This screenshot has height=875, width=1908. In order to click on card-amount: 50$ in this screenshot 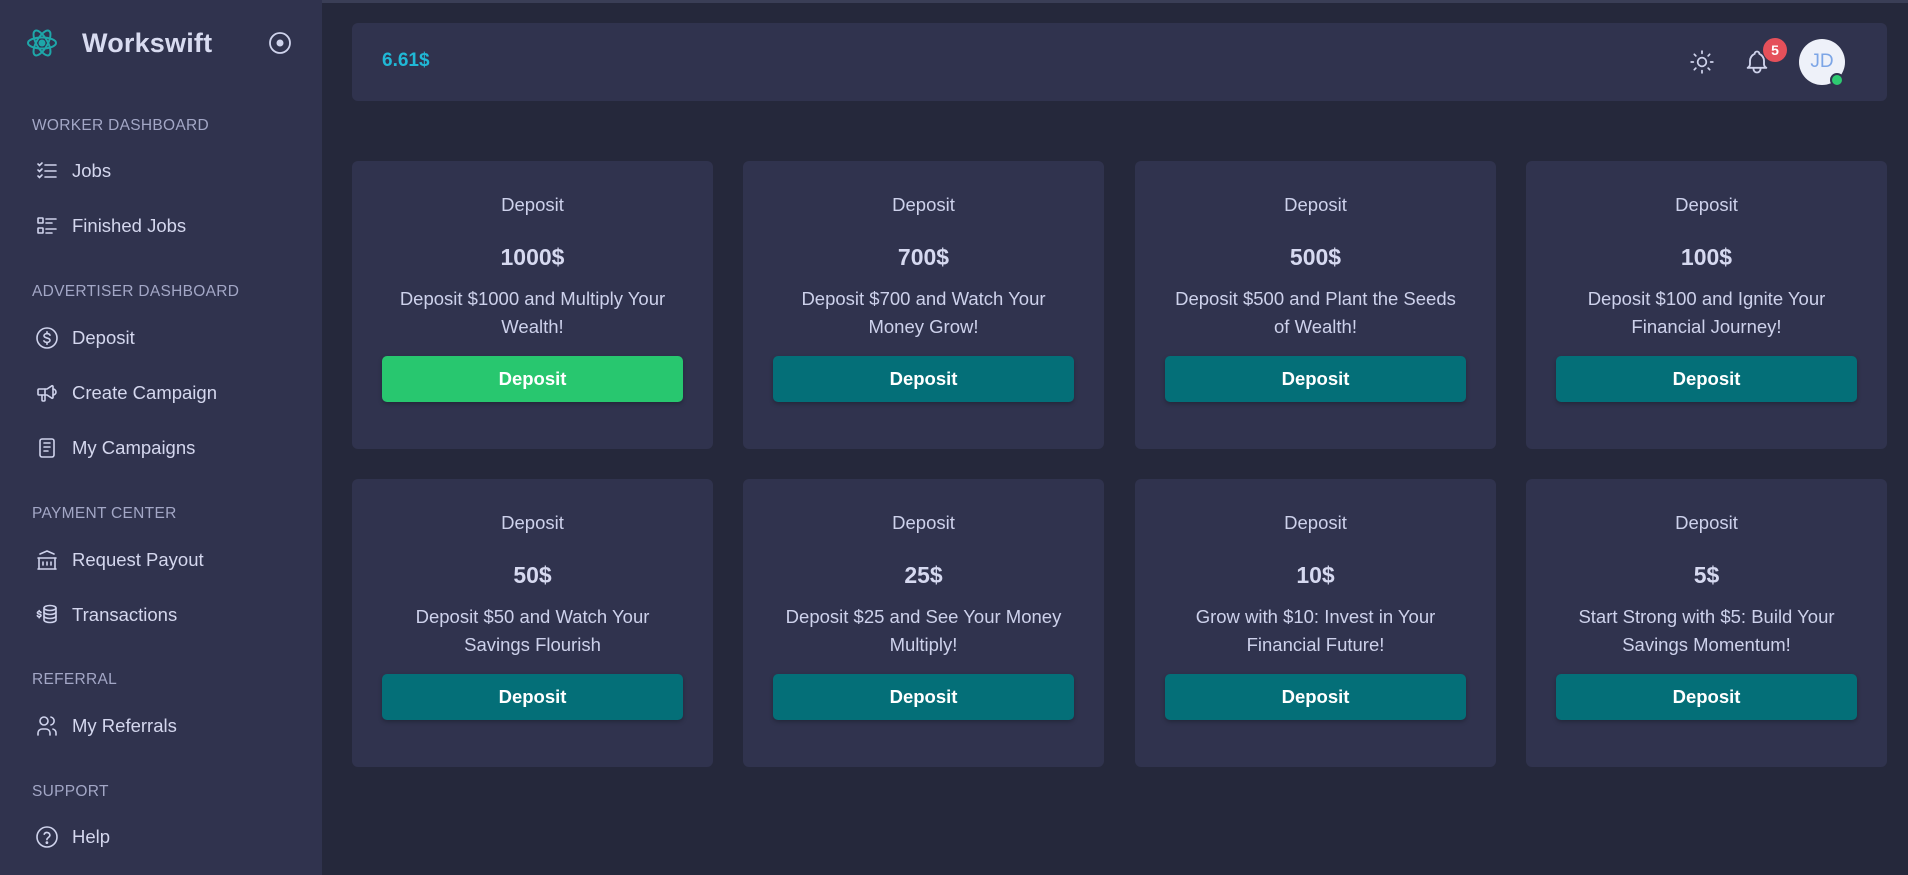, I will do `click(532, 575)`.